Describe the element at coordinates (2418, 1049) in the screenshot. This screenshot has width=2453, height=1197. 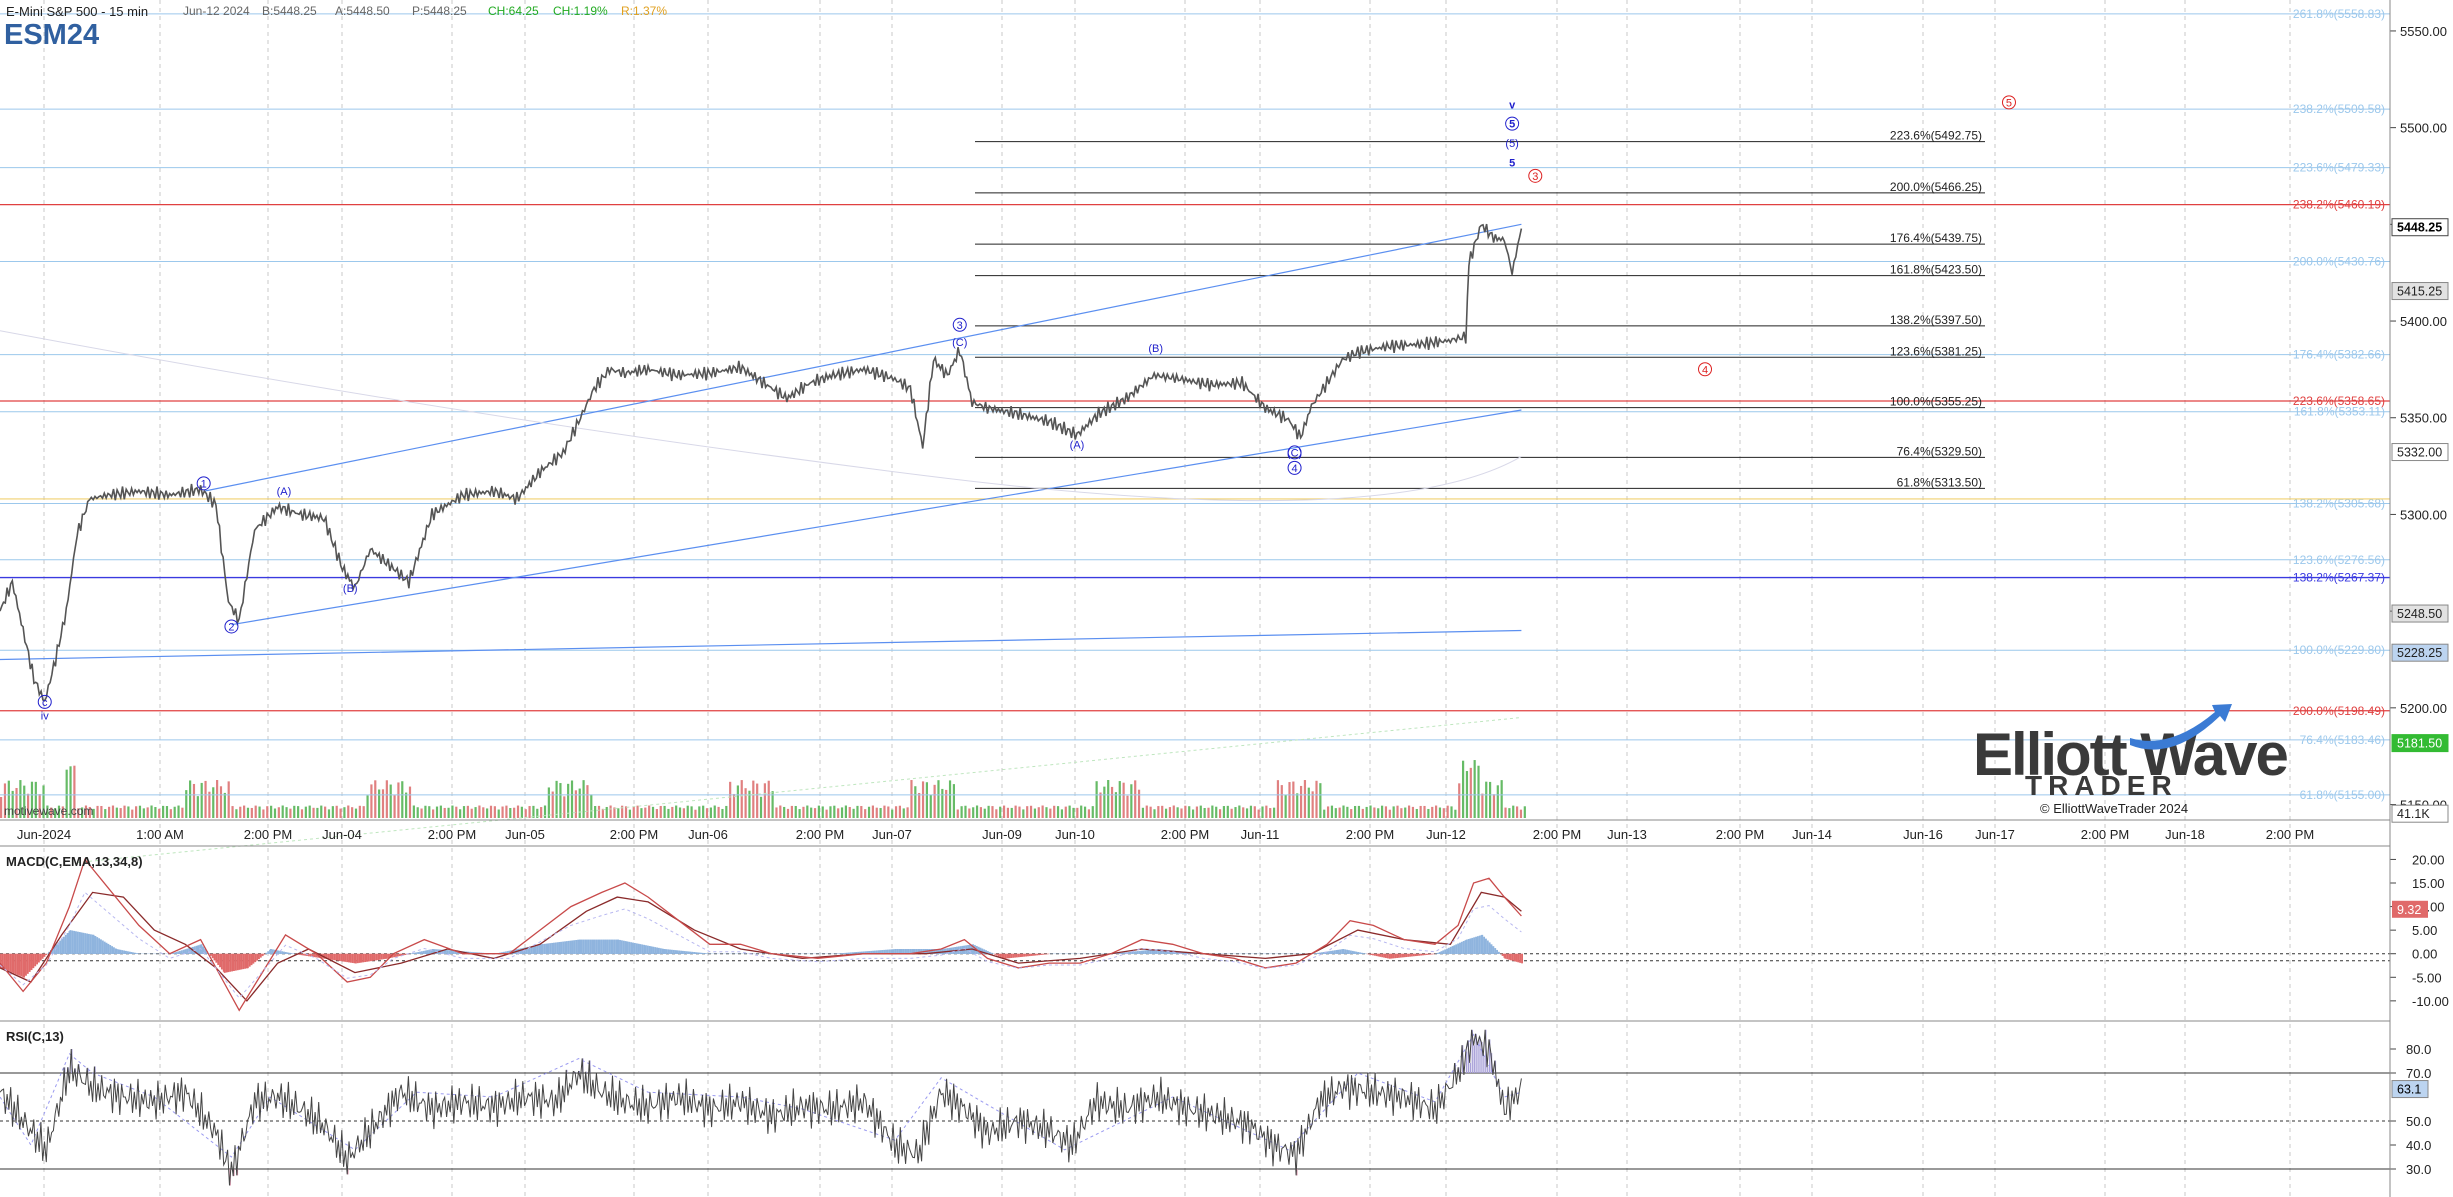
I see `rsi-tick-label: 80.0` at that location.